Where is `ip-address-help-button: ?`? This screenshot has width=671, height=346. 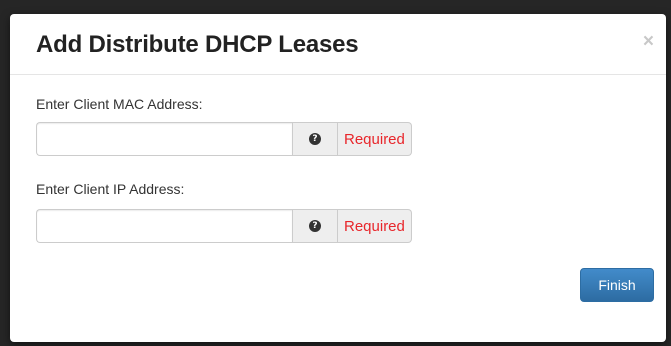
ip-address-help-button: ? is located at coordinates (315, 226).